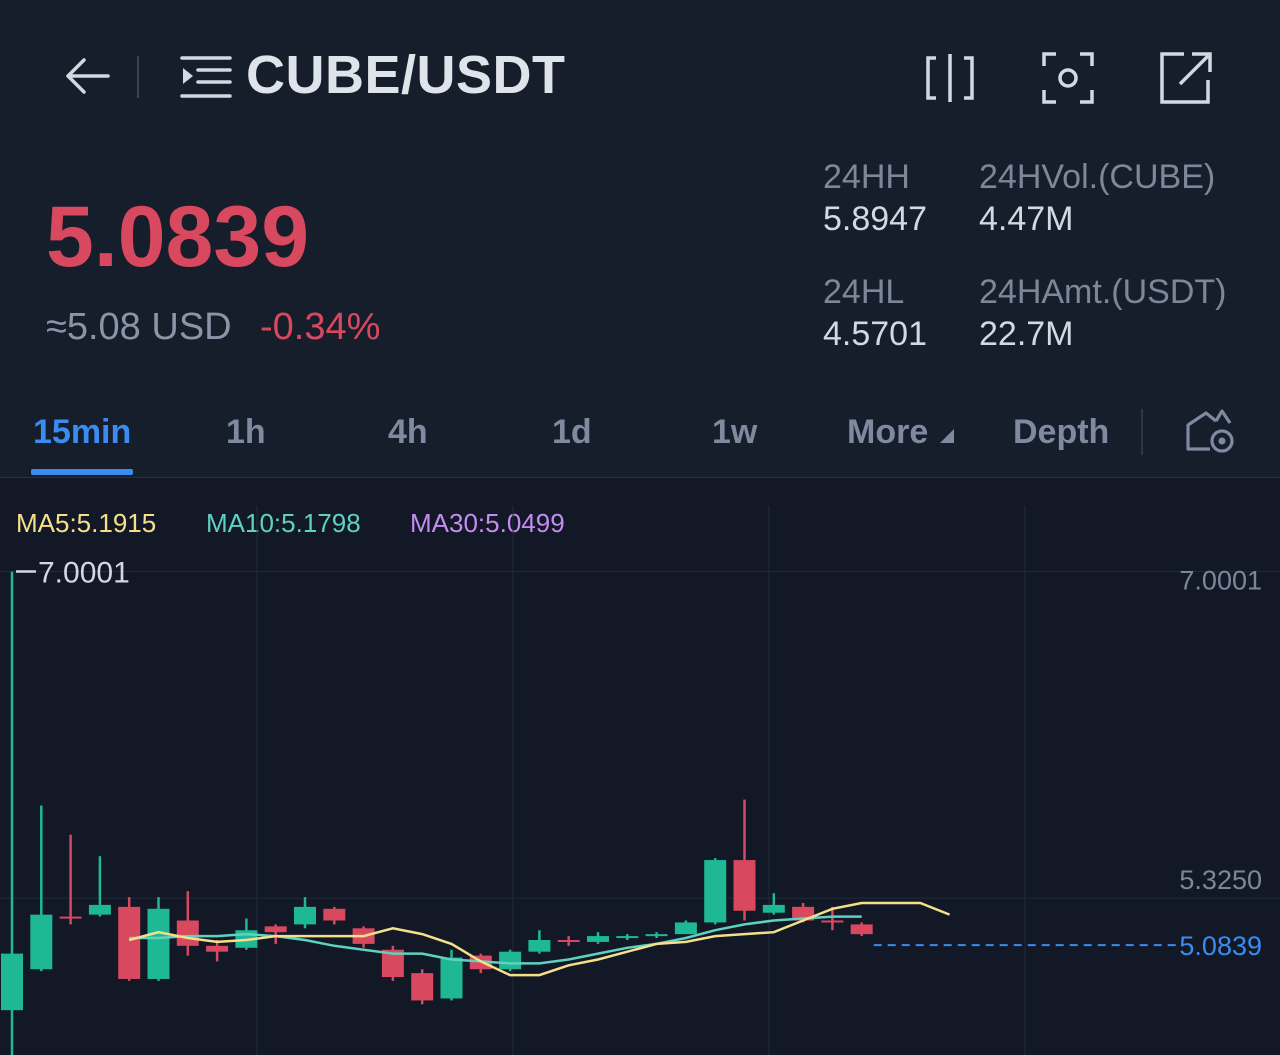 The image size is (1280, 1055). I want to click on split-screen-icon, so click(950, 78).